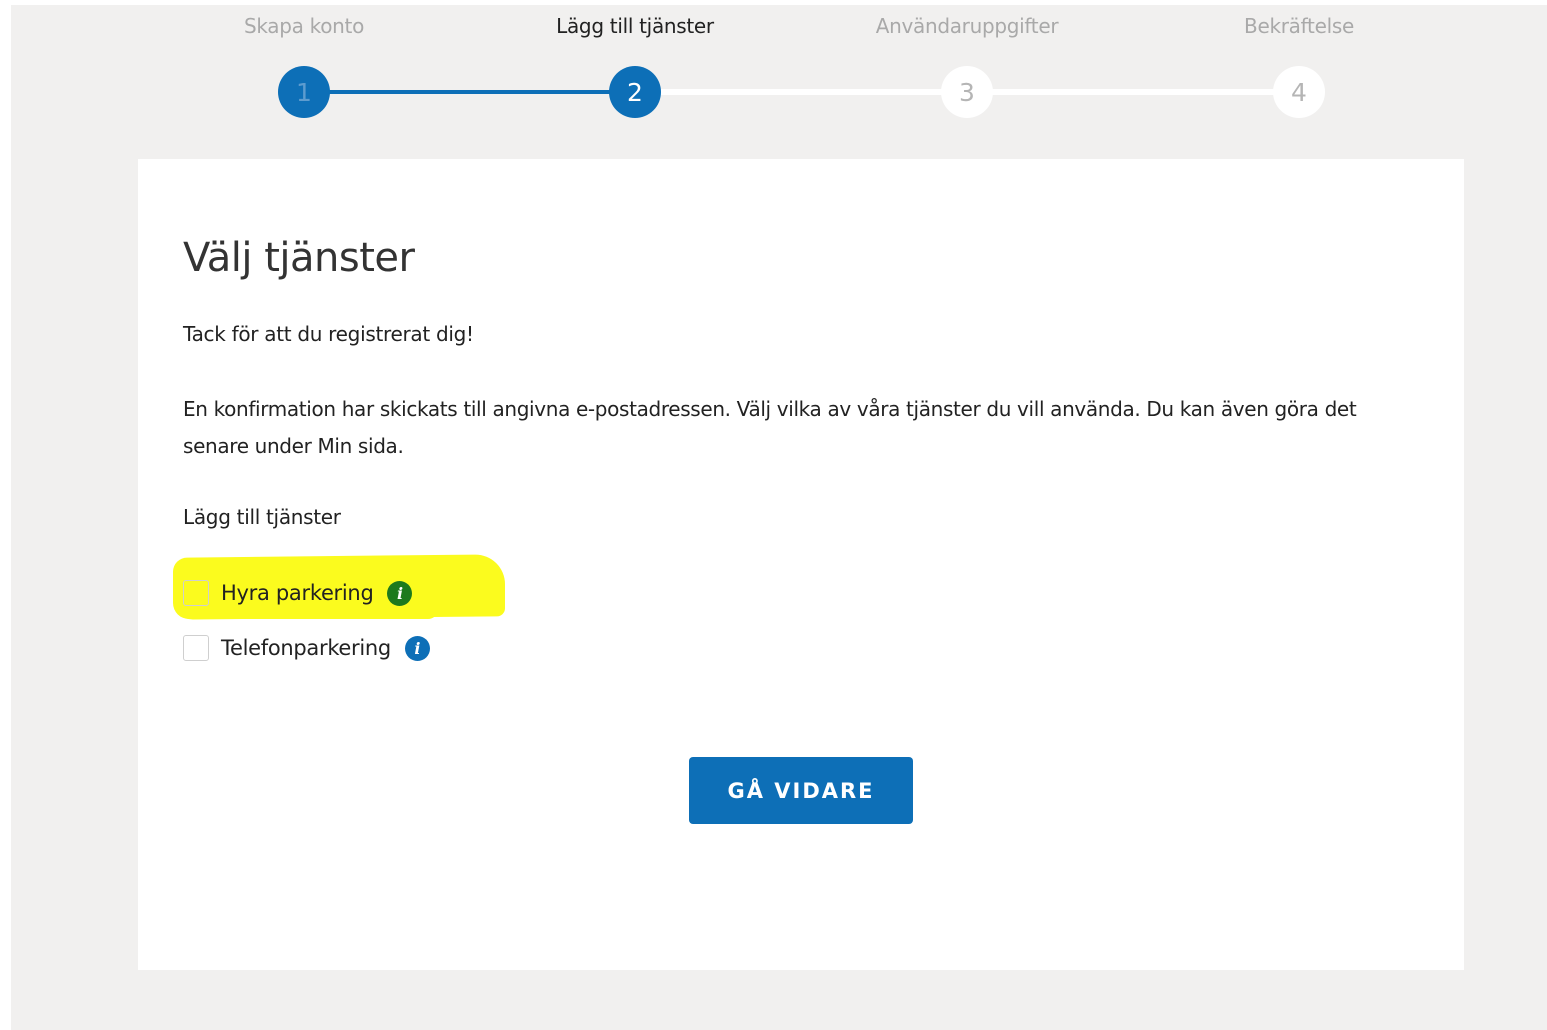  Describe the element at coordinates (635, 92) in the screenshot. I see `step-circle-2: 2` at that location.